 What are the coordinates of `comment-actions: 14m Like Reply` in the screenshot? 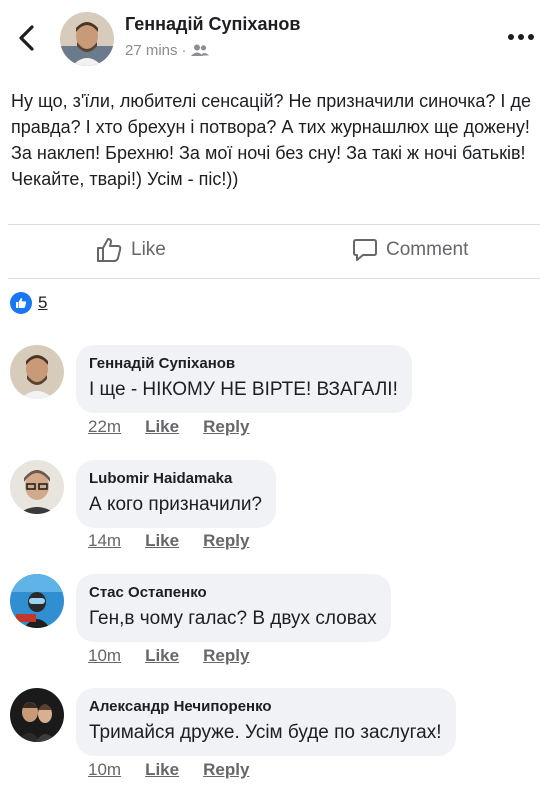 It's located at (168, 541).